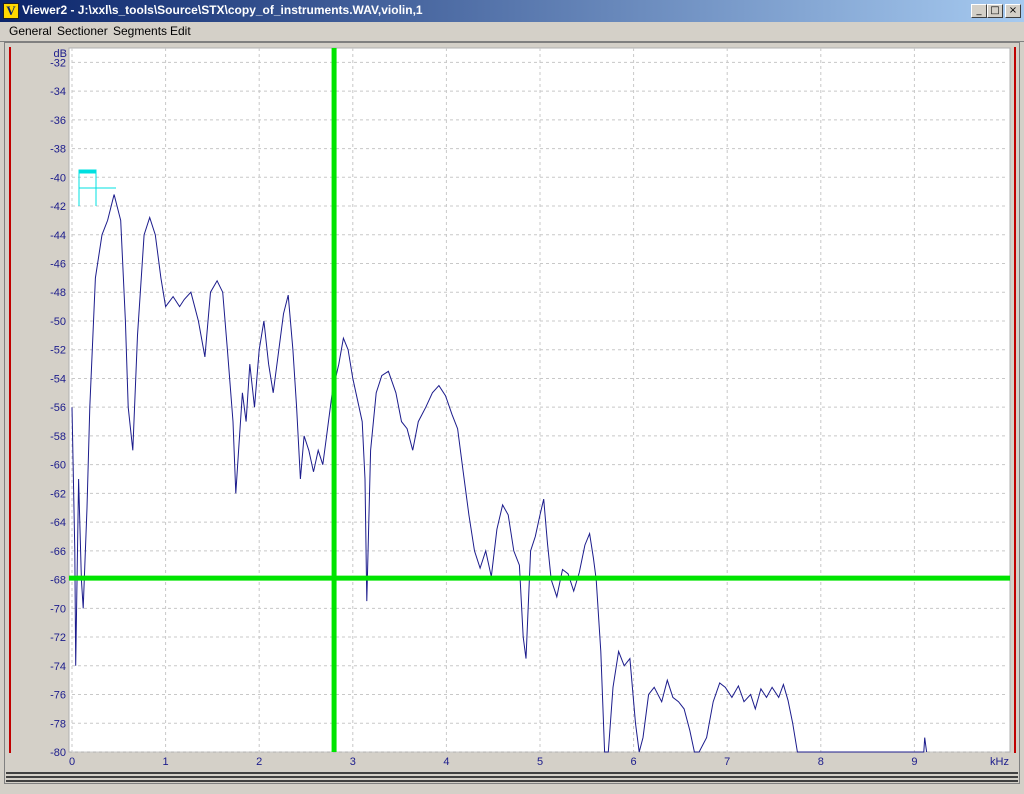 The height and width of the screenshot is (794, 1024). What do you see at coordinates (353, 762) in the screenshot?
I see `x-tick-label: 3` at bounding box center [353, 762].